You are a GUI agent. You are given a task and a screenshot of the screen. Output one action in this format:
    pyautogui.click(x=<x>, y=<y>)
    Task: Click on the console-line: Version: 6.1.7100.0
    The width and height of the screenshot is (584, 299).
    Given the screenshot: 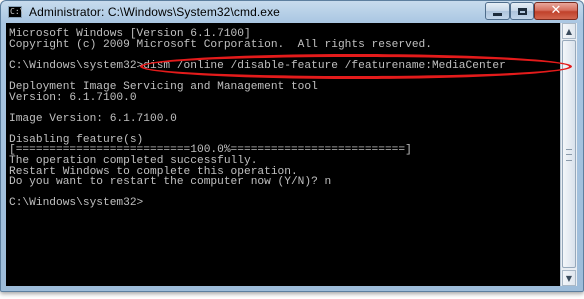 What is the action you would take?
    pyautogui.click(x=73, y=98)
    